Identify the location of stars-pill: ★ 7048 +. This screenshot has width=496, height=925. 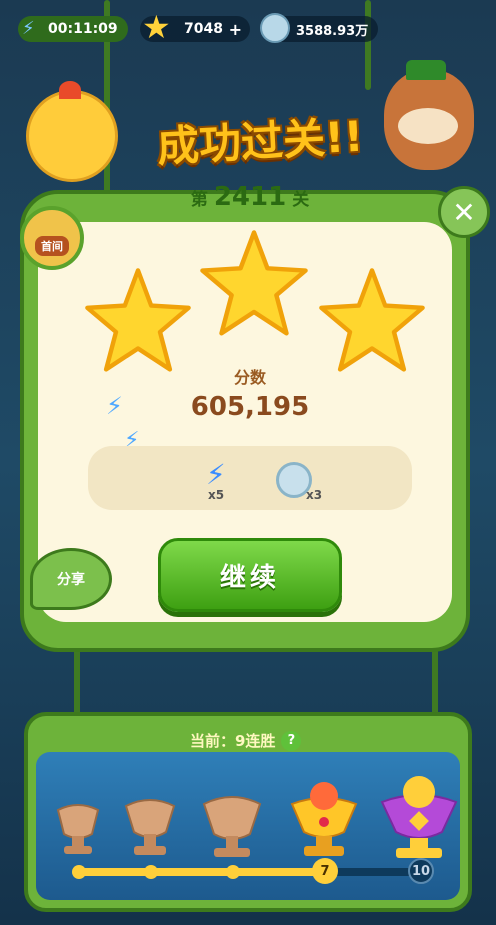
(195, 27).